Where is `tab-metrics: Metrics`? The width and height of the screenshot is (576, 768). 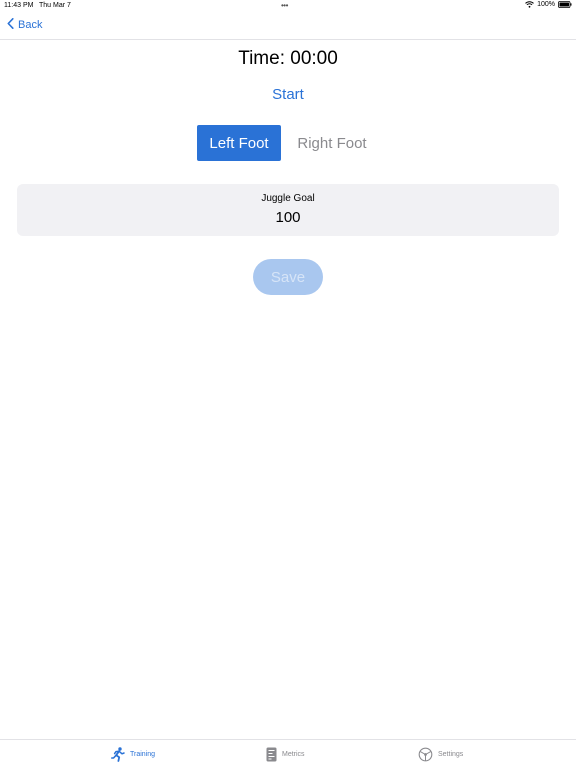 tab-metrics: Metrics is located at coordinates (285, 754).